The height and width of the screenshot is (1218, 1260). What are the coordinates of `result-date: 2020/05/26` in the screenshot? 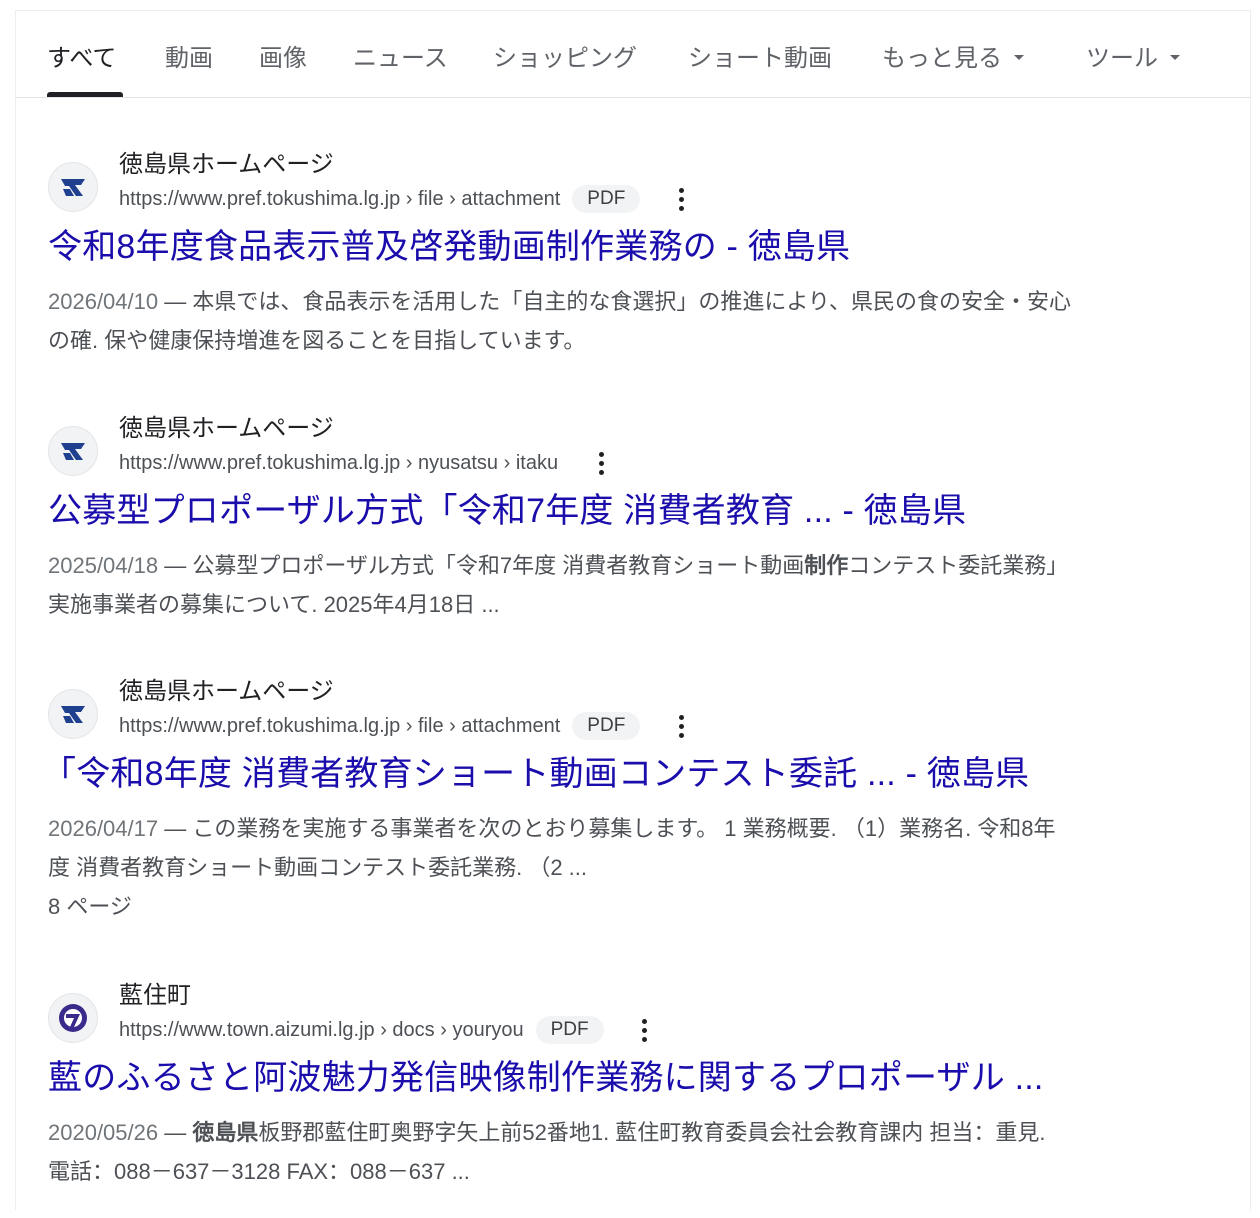 It's located at (103, 1132).